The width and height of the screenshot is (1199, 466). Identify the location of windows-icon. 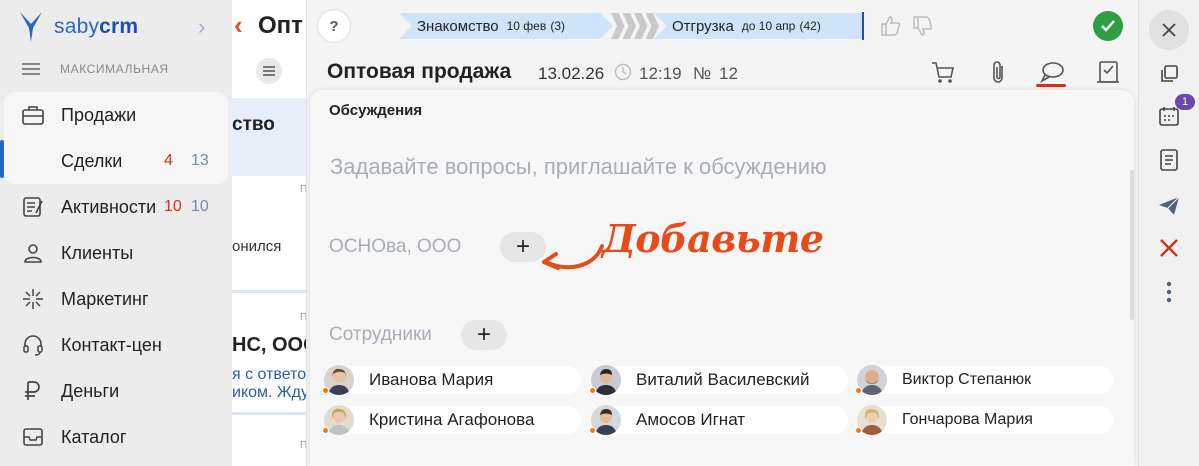
(1169, 73).